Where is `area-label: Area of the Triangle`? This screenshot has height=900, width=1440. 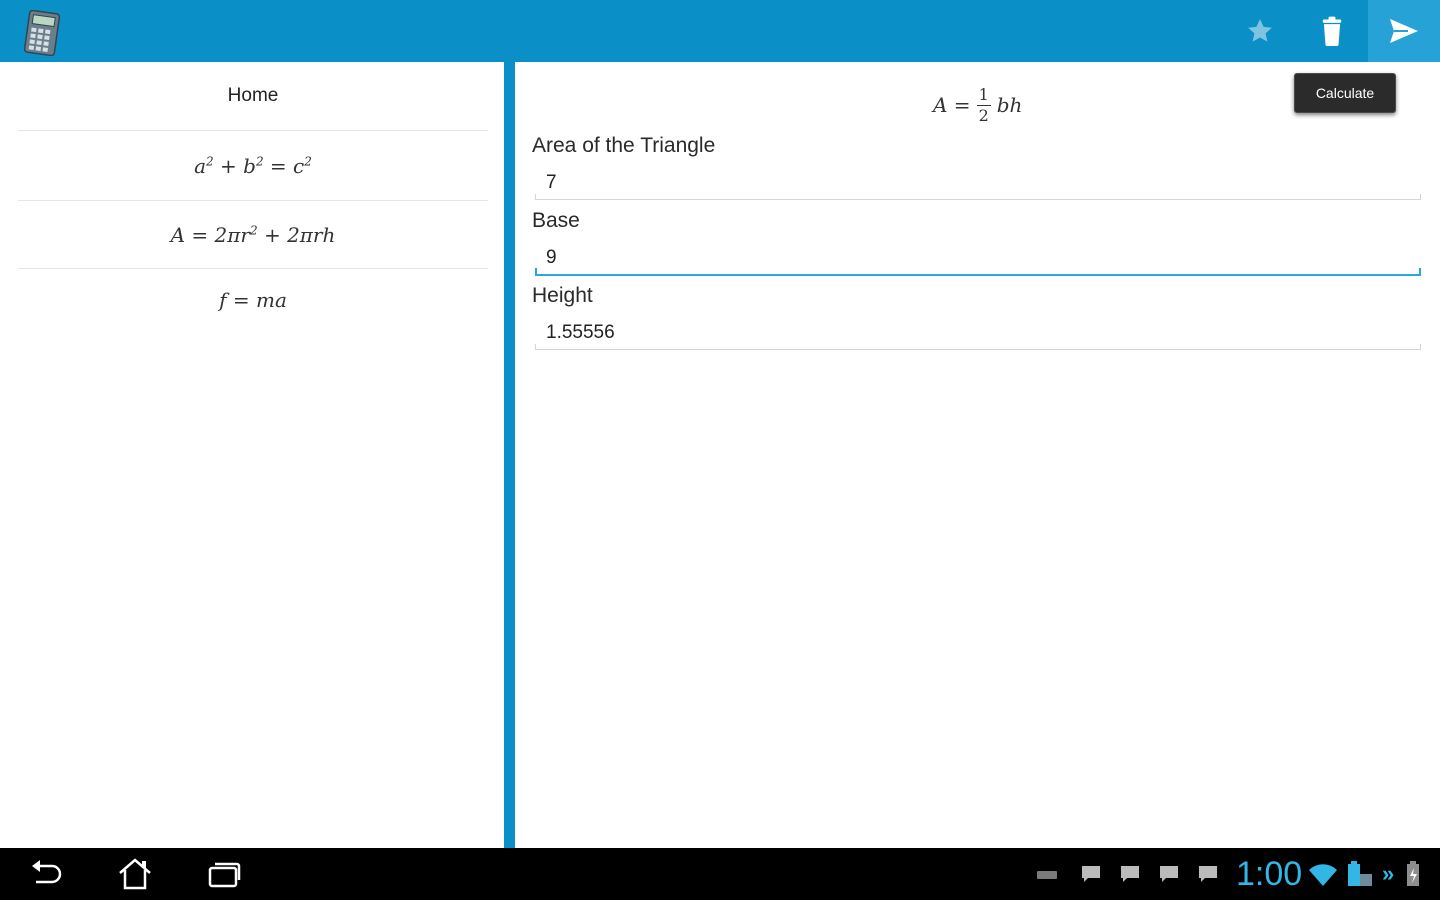
area-label: Area of the Triangle is located at coordinates (624, 145).